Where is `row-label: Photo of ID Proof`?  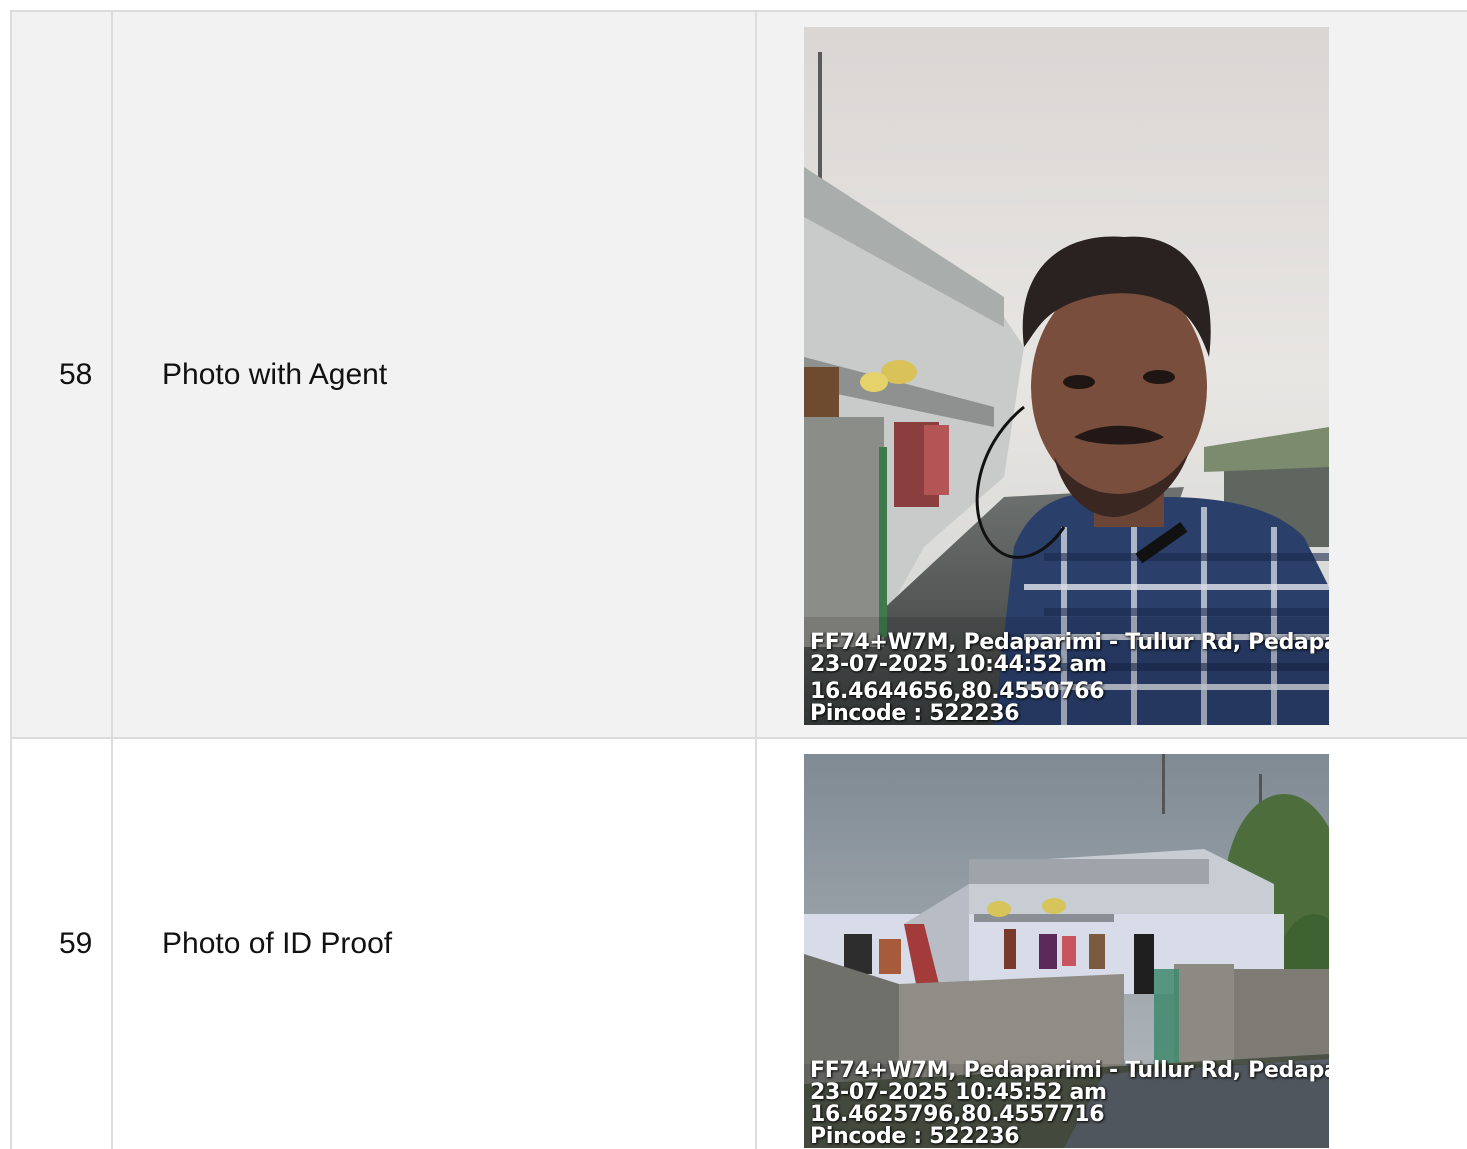
row-label: Photo of ID Proof is located at coordinates (277, 943).